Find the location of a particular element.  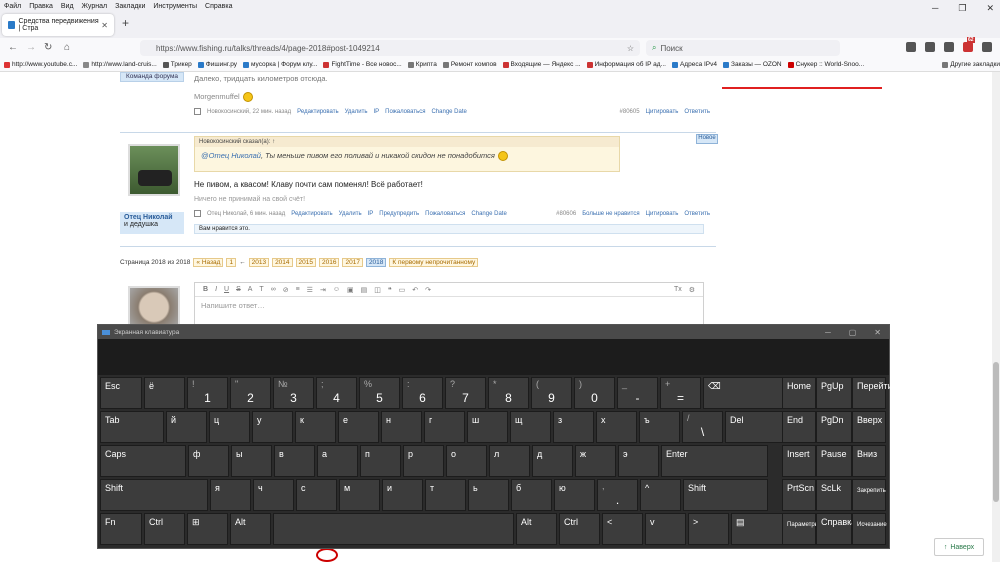

action-reply: Ответить is located at coordinates (697, 214).